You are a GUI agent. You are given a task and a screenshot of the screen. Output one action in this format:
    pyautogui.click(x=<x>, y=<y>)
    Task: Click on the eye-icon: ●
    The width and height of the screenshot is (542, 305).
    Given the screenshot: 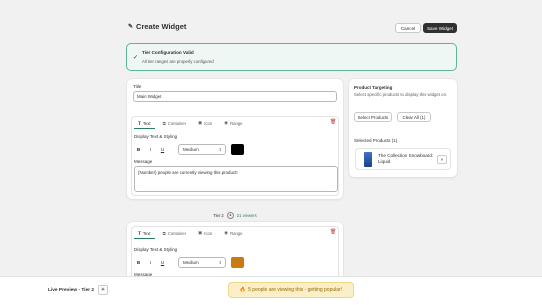 What is the action you would take?
    pyautogui.click(x=230, y=215)
    